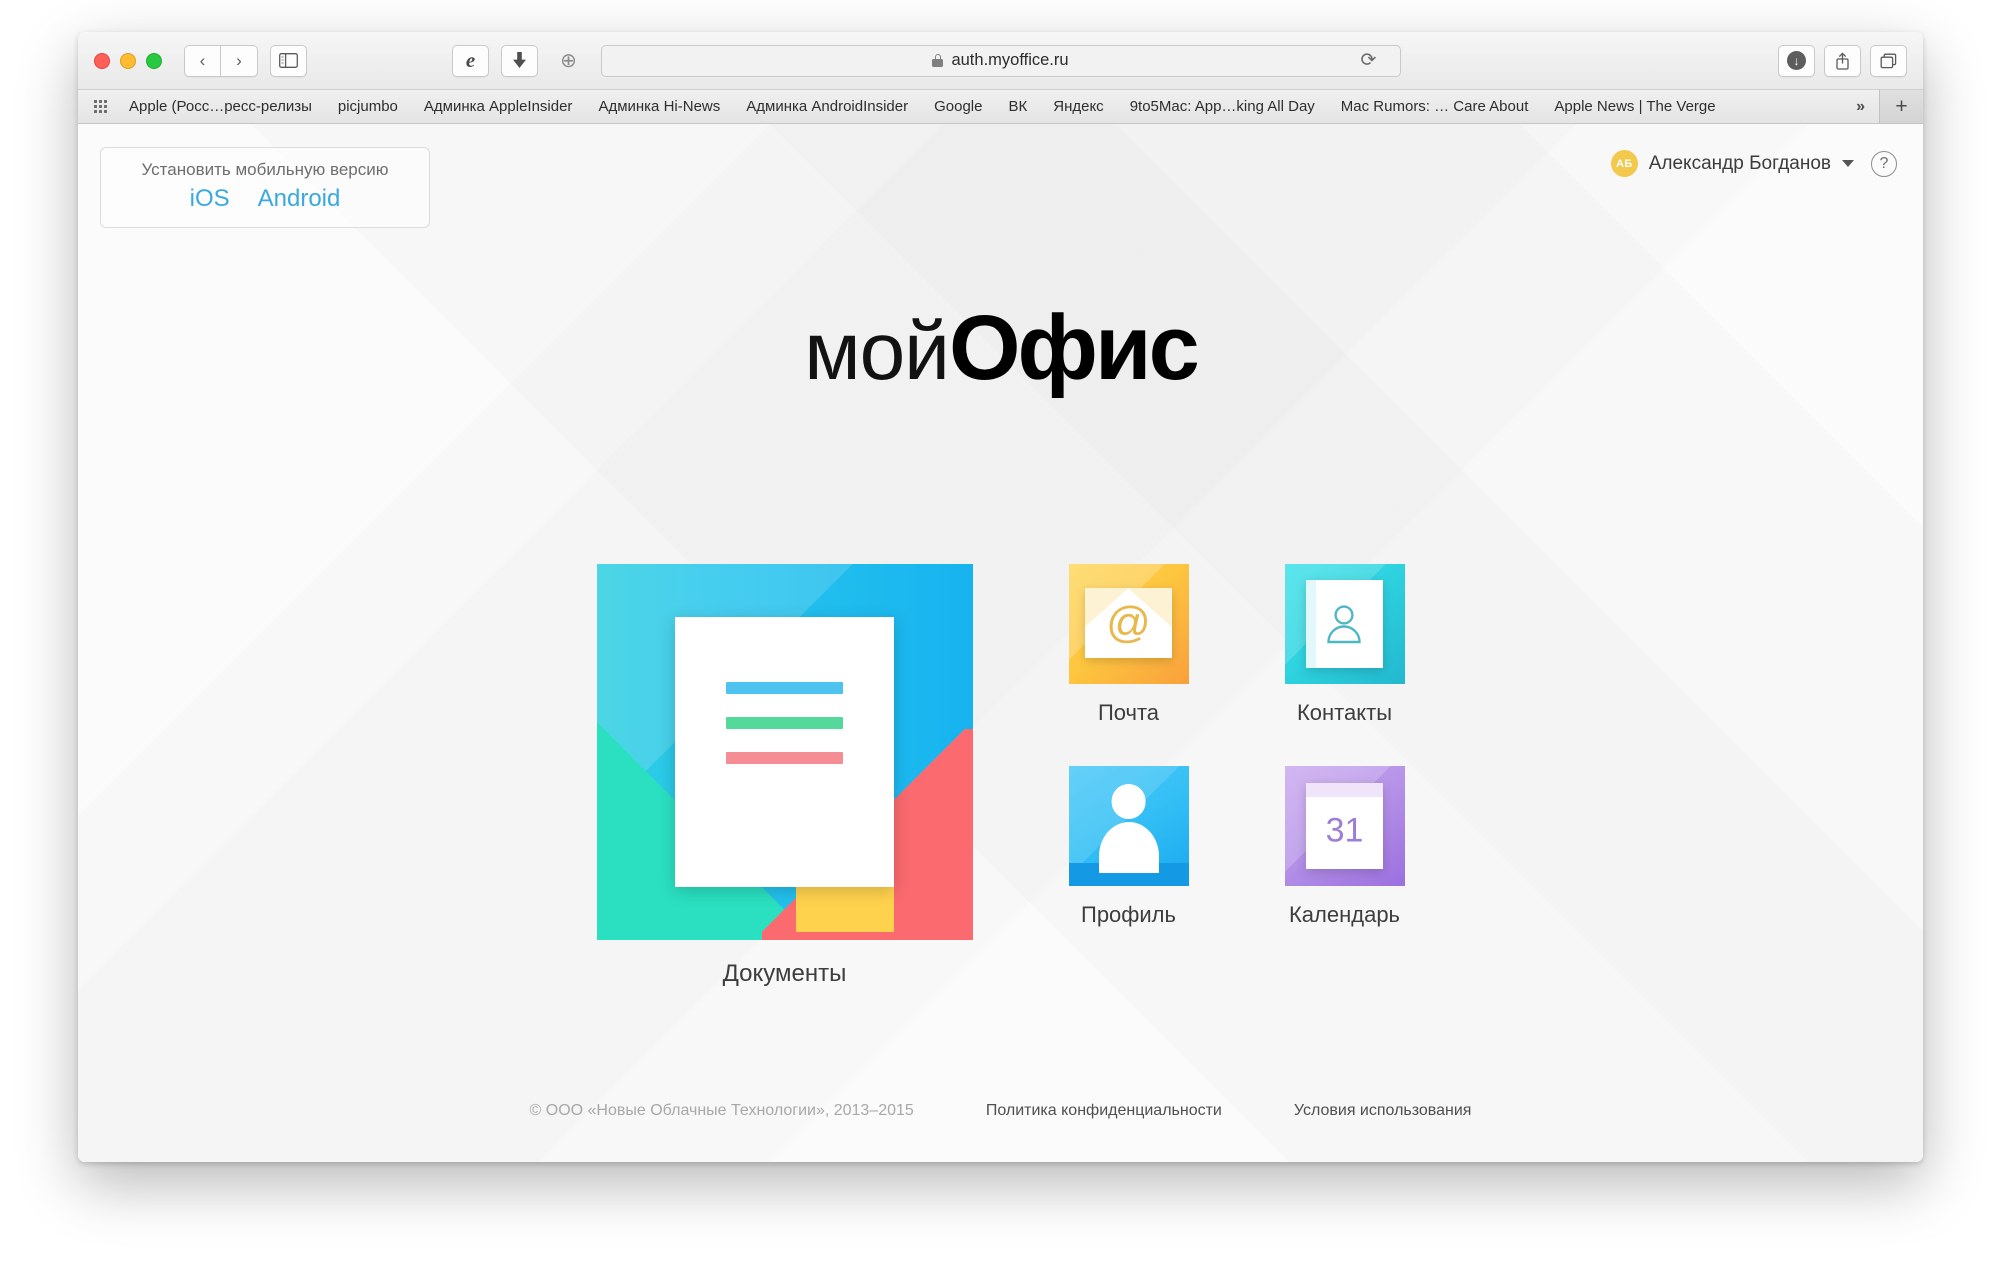 The height and width of the screenshot is (1265, 2000). I want to click on bookmark-item: picjumbo, so click(368, 106).